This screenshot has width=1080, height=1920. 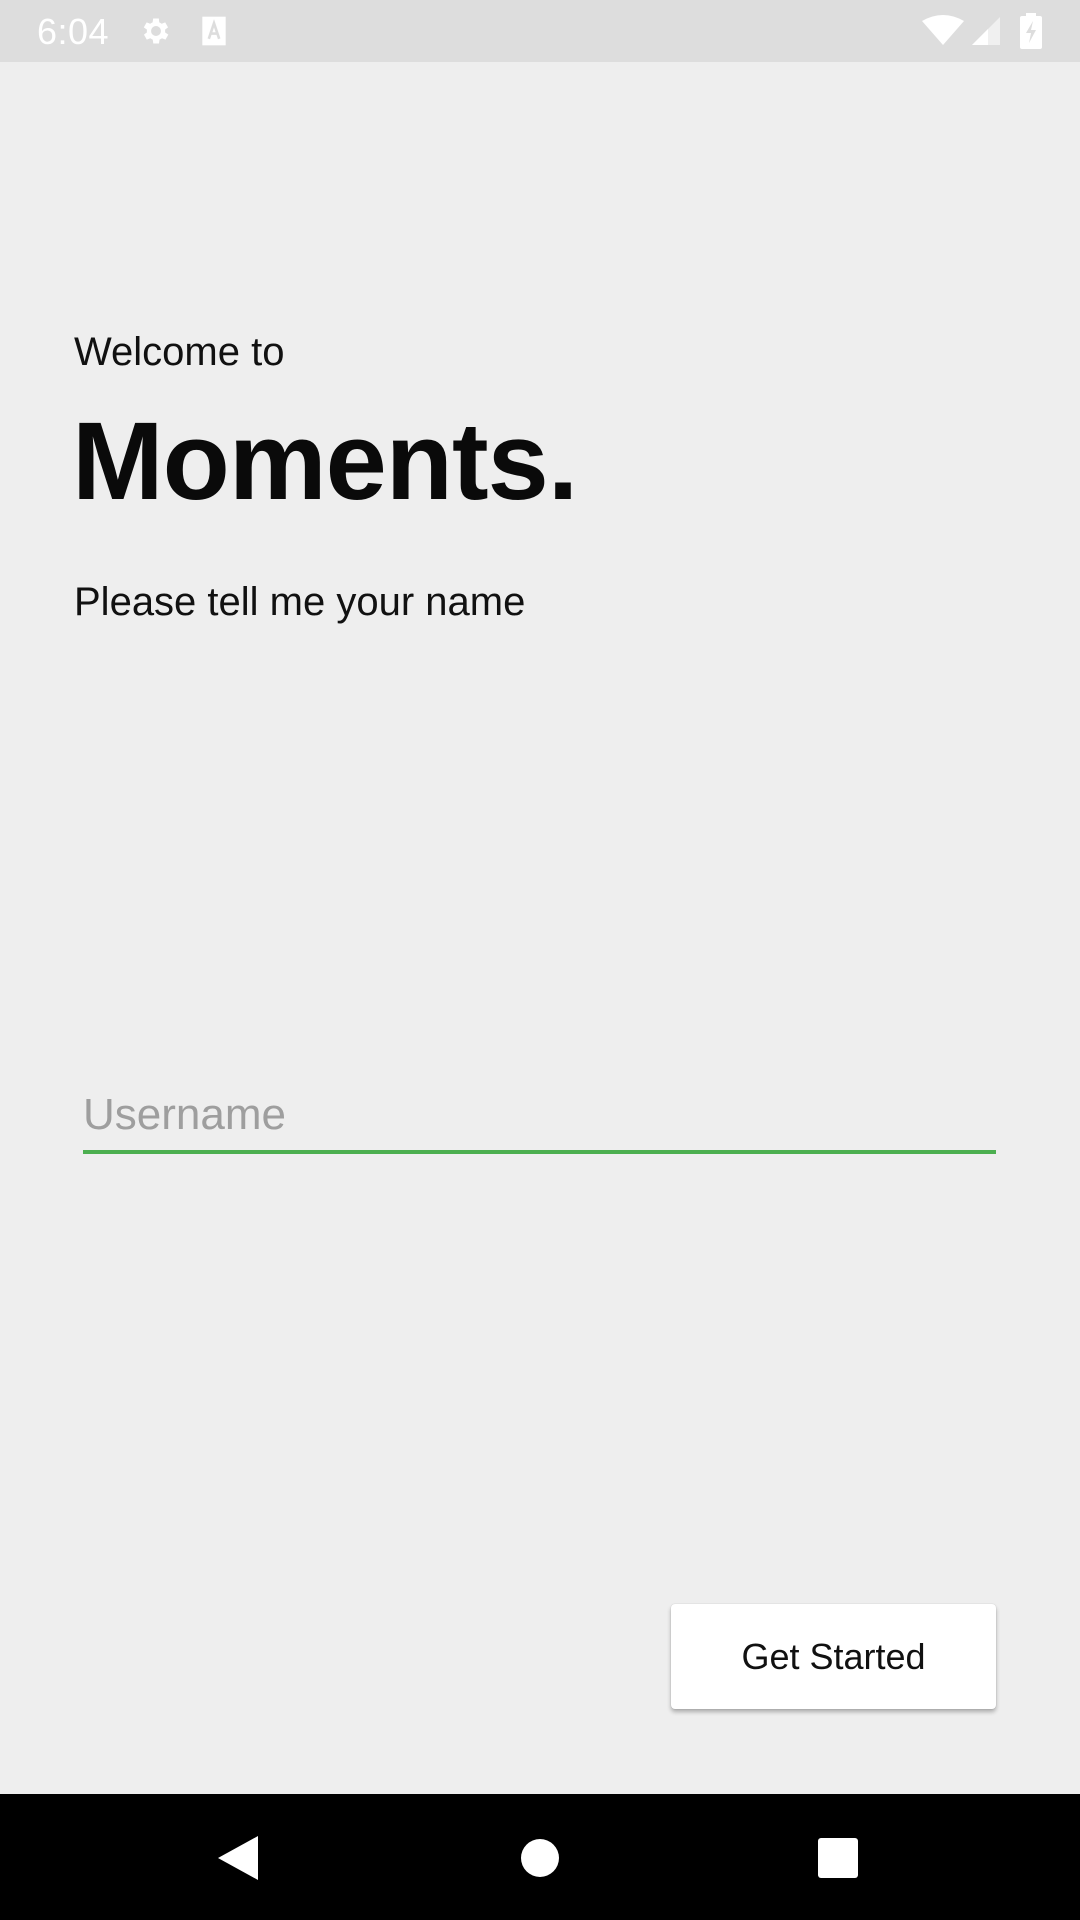 I want to click on username-field, so click(x=539, y=1117).